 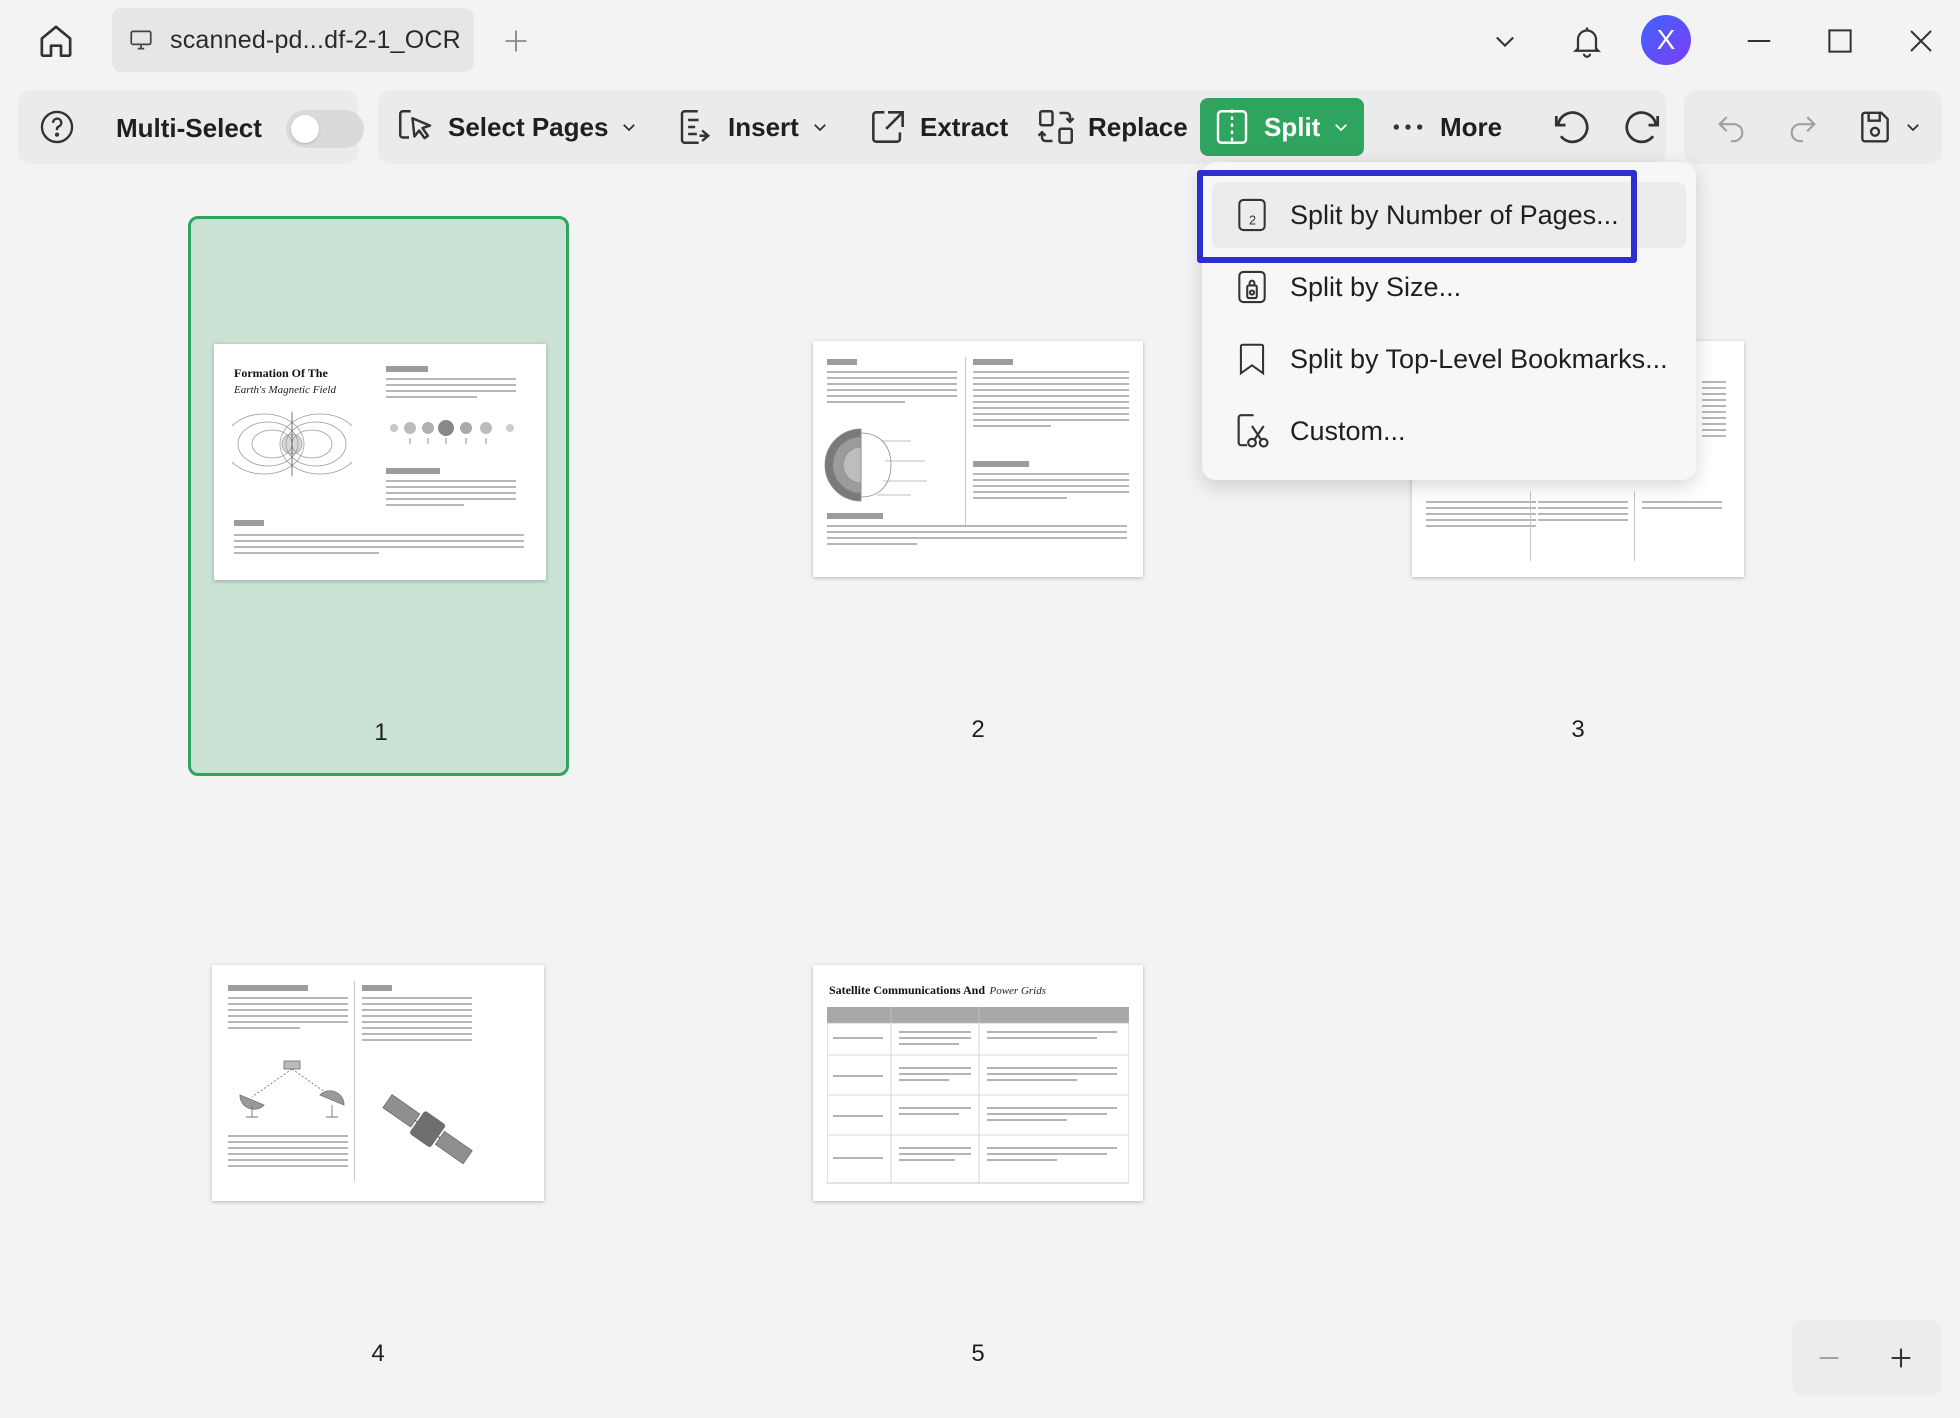 What do you see at coordinates (1252, 431) in the screenshot?
I see `scissors-icon` at bounding box center [1252, 431].